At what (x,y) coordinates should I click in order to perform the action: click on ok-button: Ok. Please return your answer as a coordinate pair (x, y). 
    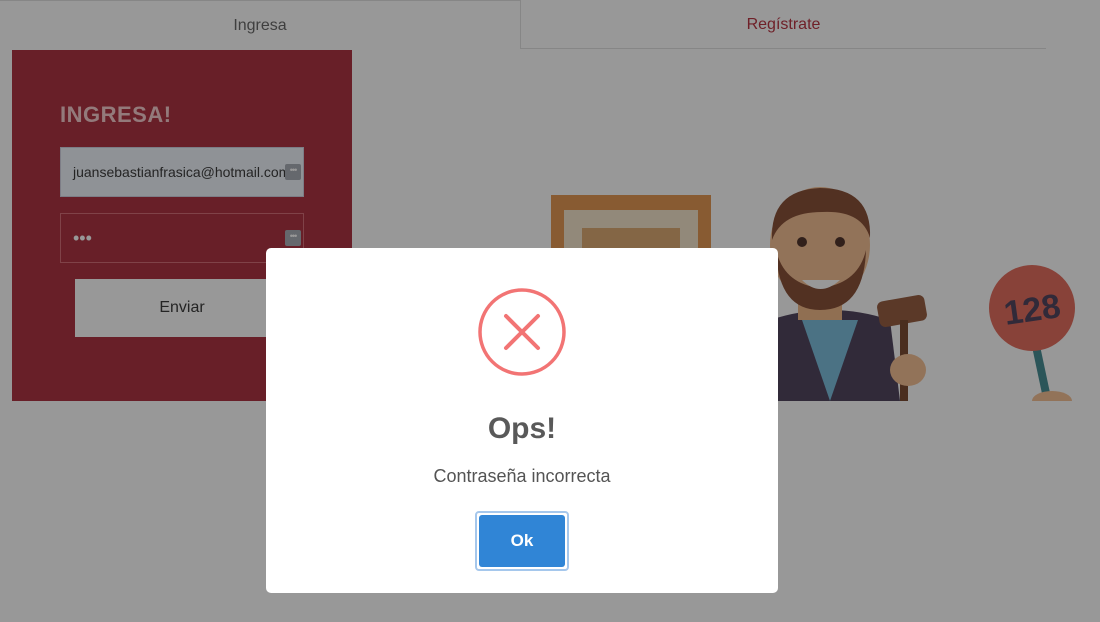
    Looking at the image, I should click on (522, 541).